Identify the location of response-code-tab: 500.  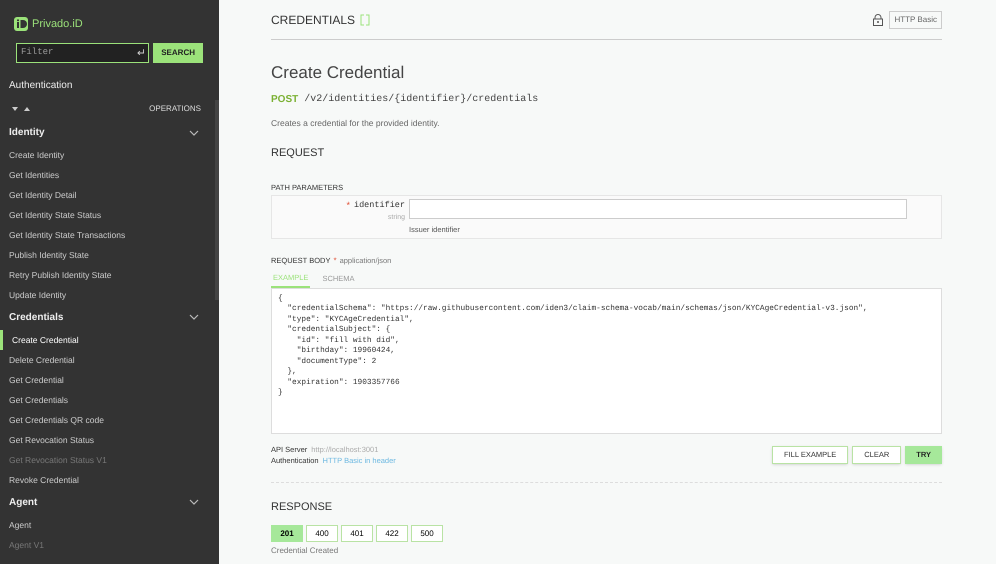
(427, 533).